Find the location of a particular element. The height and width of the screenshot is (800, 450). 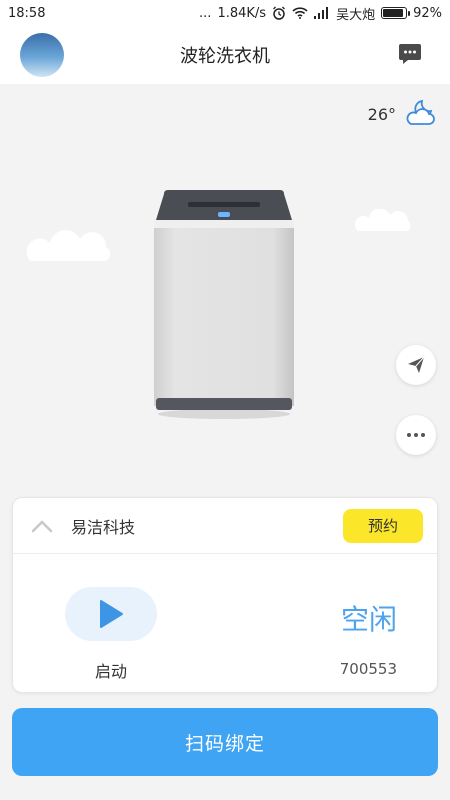

card-header: 易洁科技 预约 is located at coordinates (225, 526).